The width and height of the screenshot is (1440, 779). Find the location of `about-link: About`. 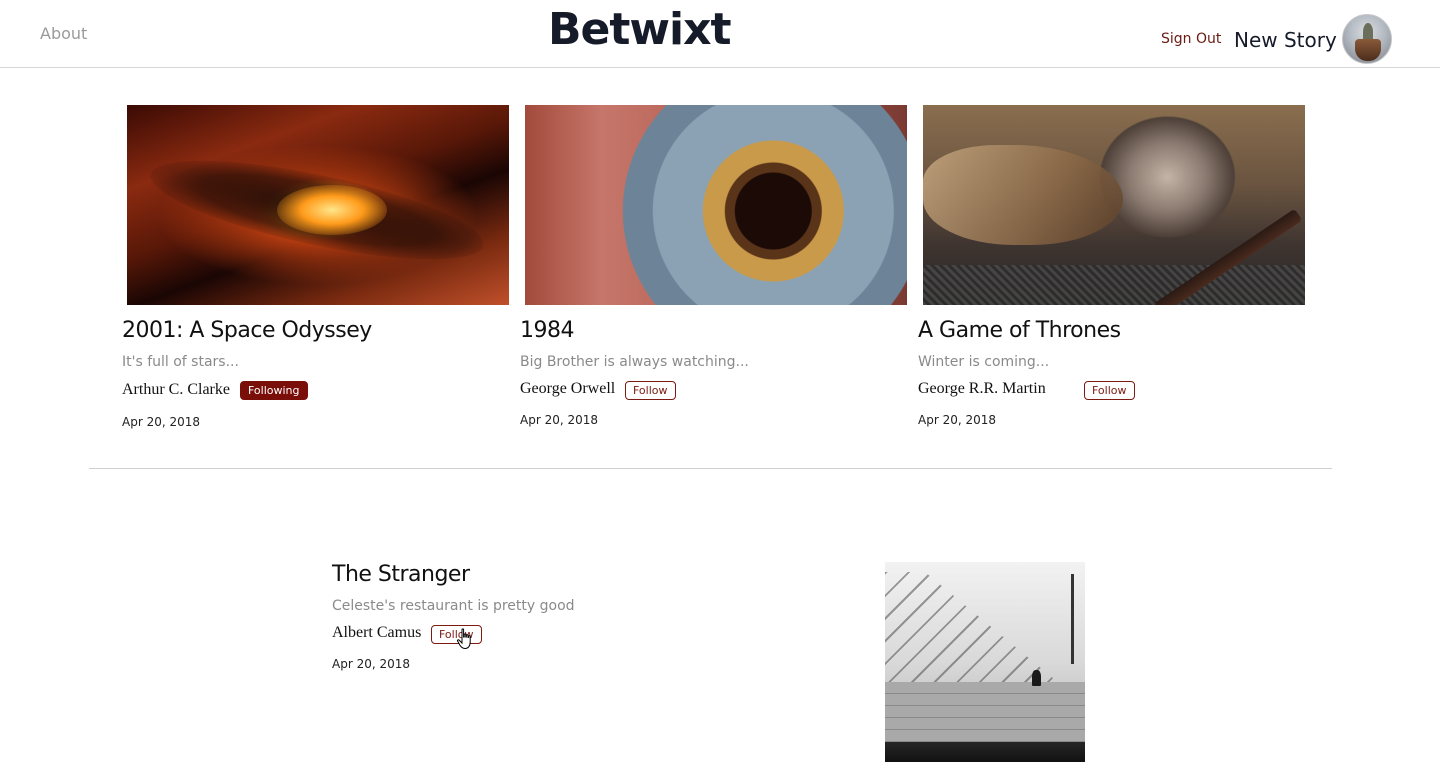

about-link: About is located at coordinates (63, 33).